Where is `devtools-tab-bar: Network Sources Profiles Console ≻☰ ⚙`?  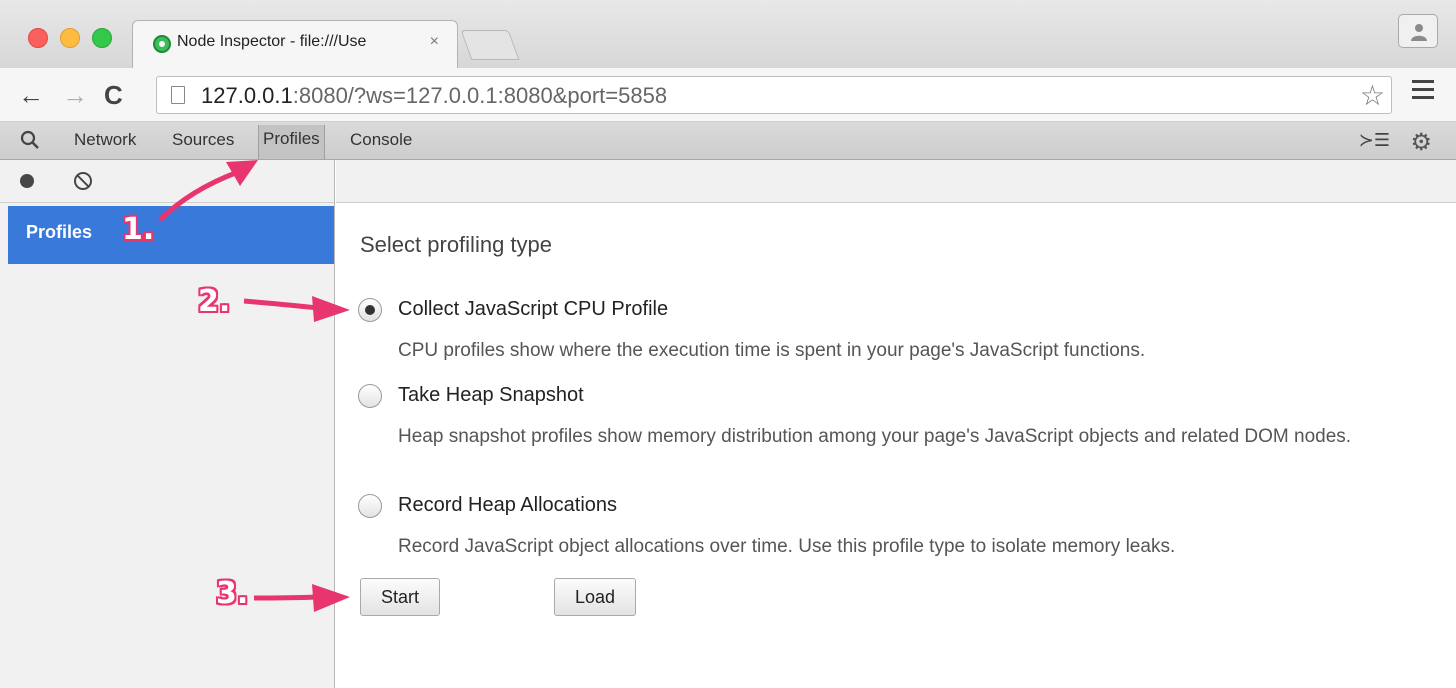 devtools-tab-bar: Network Sources Profiles Console ≻☰ ⚙ is located at coordinates (728, 141).